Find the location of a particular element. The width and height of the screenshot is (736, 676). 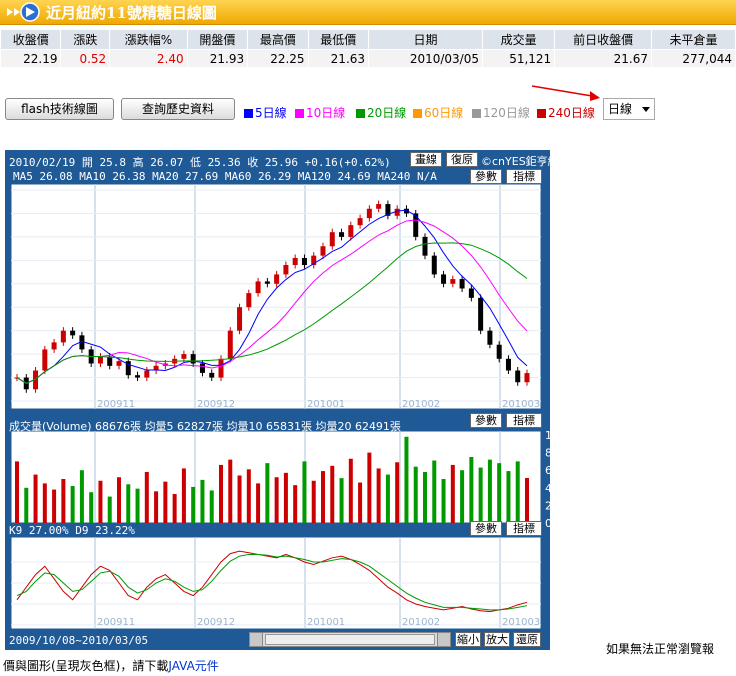

chart-scrollbar is located at coordinates (350, 639).